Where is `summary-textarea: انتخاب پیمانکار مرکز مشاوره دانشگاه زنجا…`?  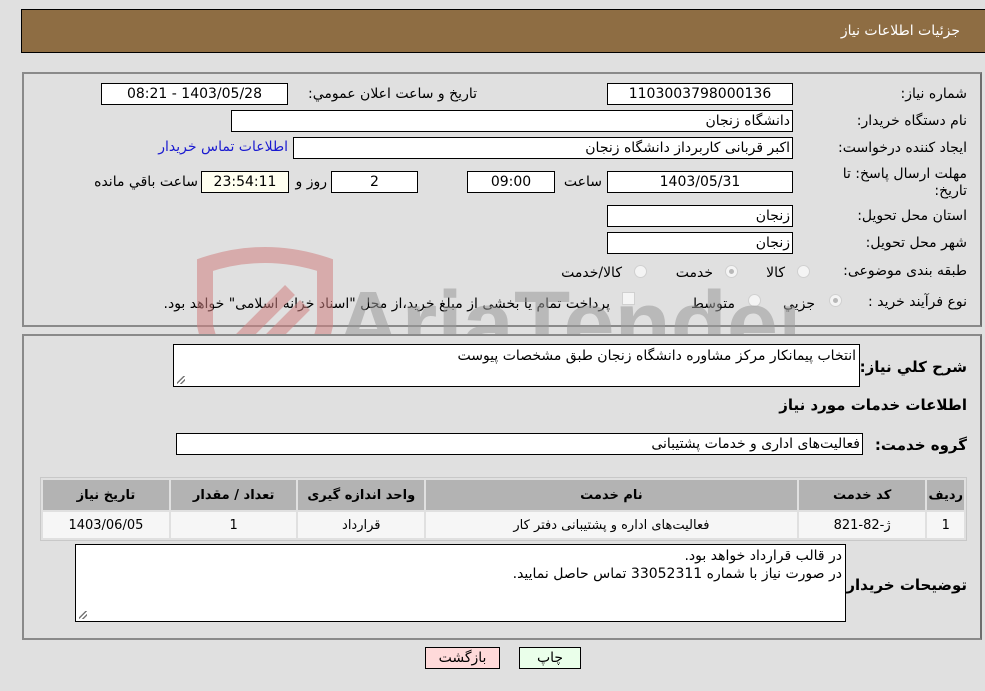
summary-textarea: انتخاب پیمانکار مرکز مشاوره دانشگاه زنجا… is located at coordinates (516, 365).